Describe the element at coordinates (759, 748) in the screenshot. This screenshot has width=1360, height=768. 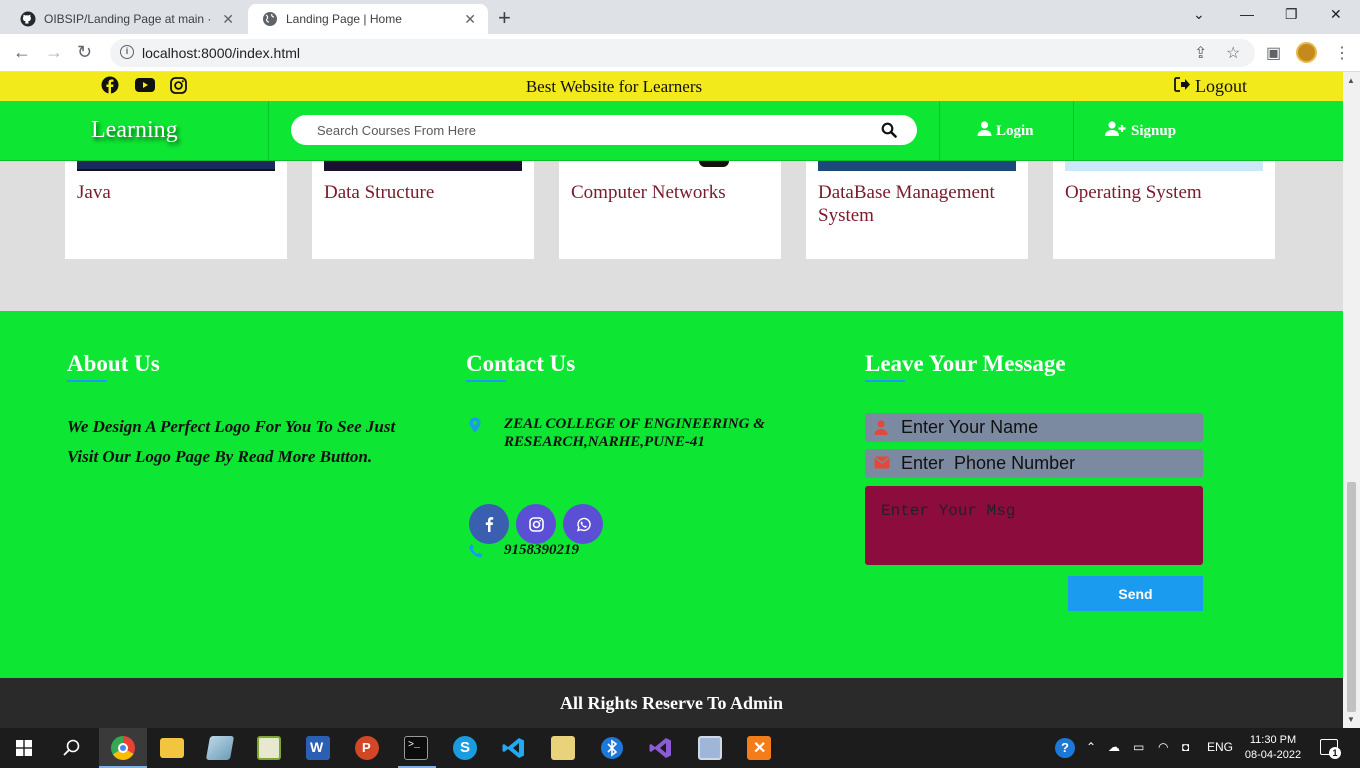
I see `xampp-icon: ✕` at that location.